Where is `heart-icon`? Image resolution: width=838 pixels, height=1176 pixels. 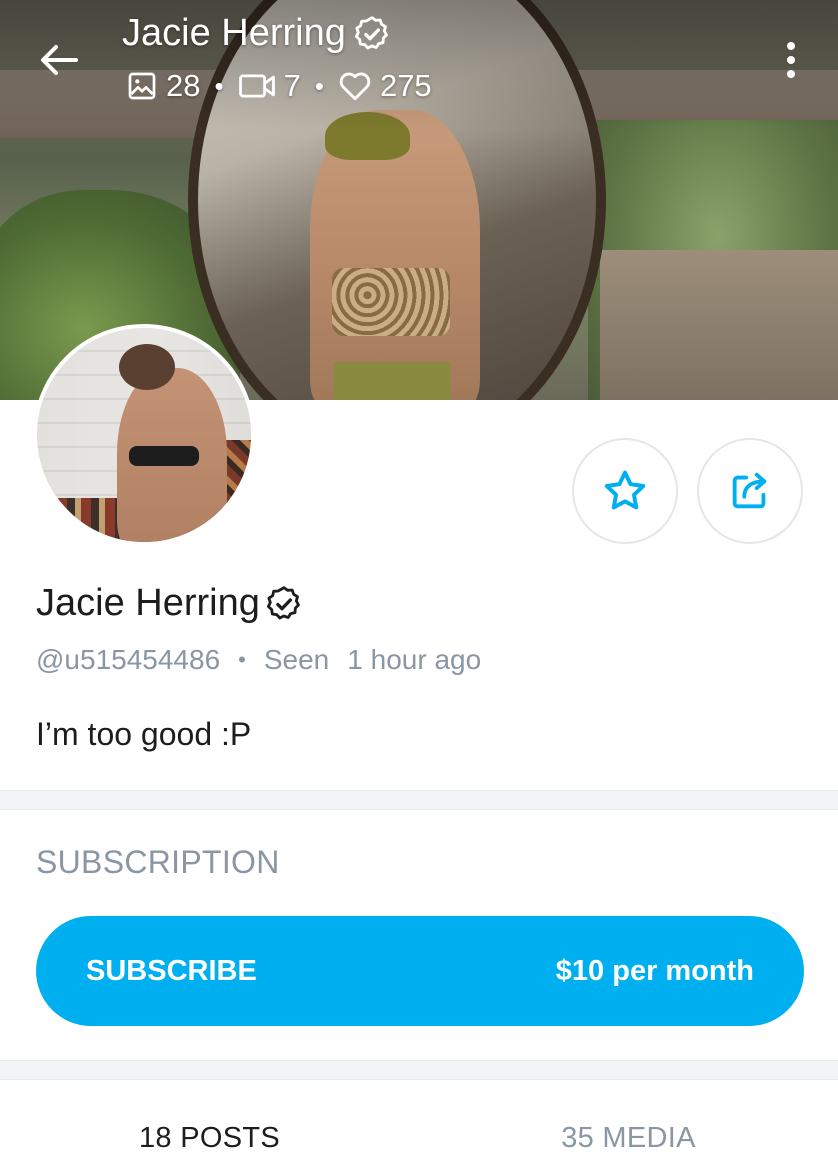
heart-icon is located at coordinates (355, 86).